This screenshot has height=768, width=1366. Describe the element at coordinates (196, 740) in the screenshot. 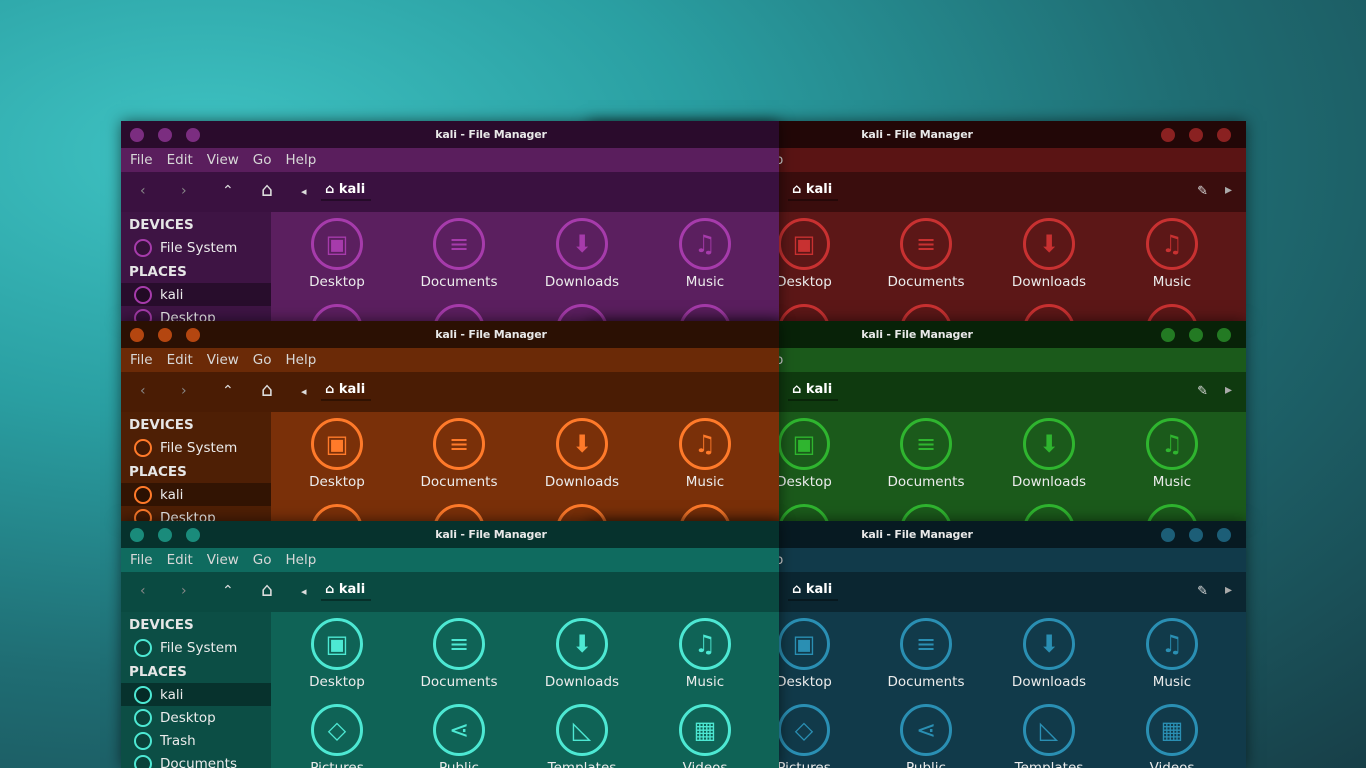

I see `sidebar-item-trash: Trash` at that location.